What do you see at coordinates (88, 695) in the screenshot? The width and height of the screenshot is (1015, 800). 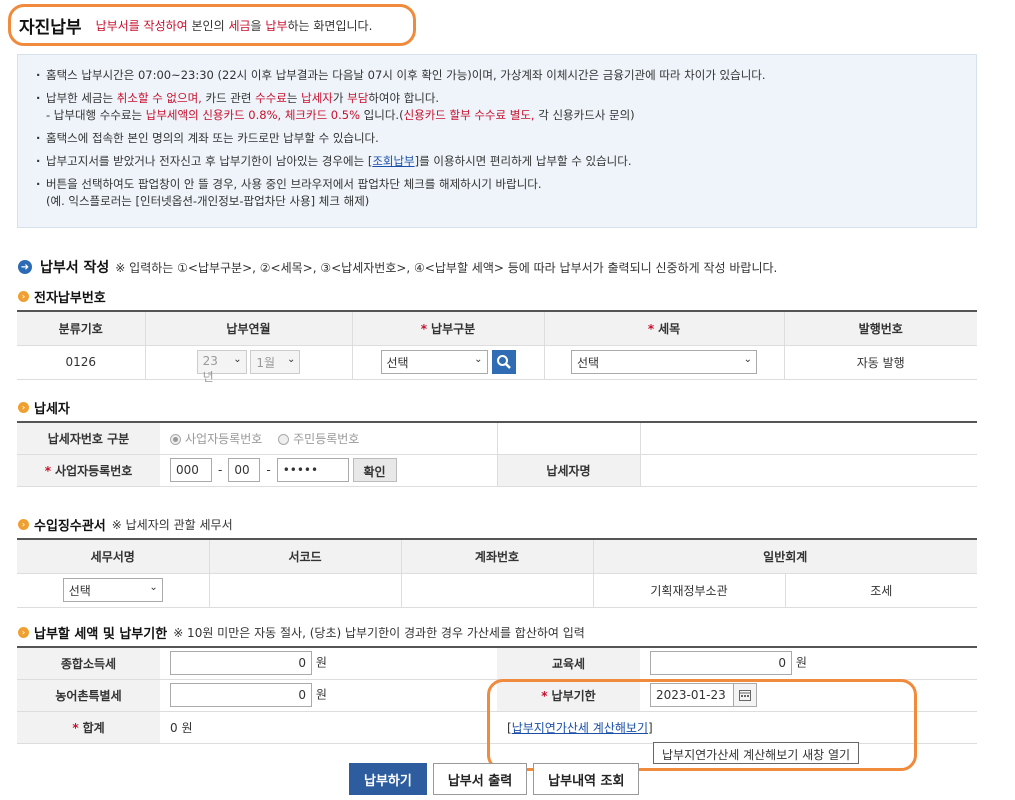 I see `rural-tax-label: 농어촌특별세` at bounding box center [88, 695].